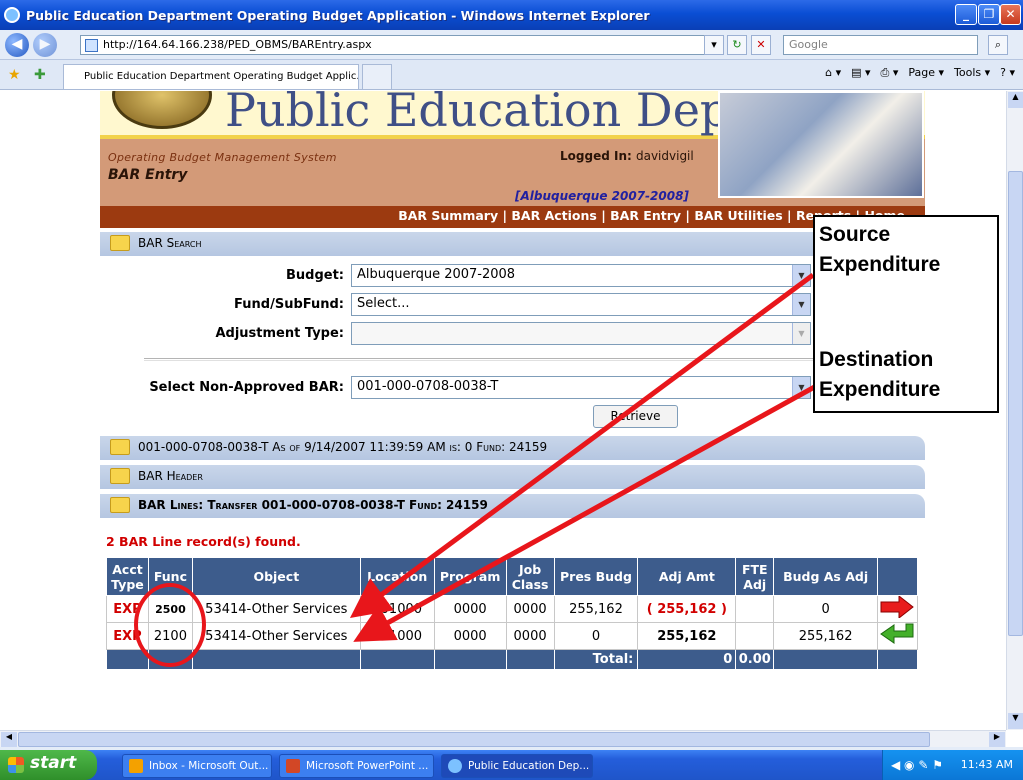 The image size is (1023, 780). I want to click on scroll-right-icon: ▶, so click(997, 739).